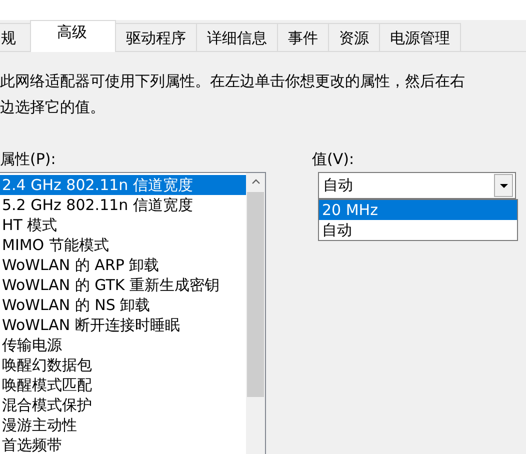  Describe the element at coordinates (123, 444) in the screenshot. I see `property-item: 首选频带` at that location.